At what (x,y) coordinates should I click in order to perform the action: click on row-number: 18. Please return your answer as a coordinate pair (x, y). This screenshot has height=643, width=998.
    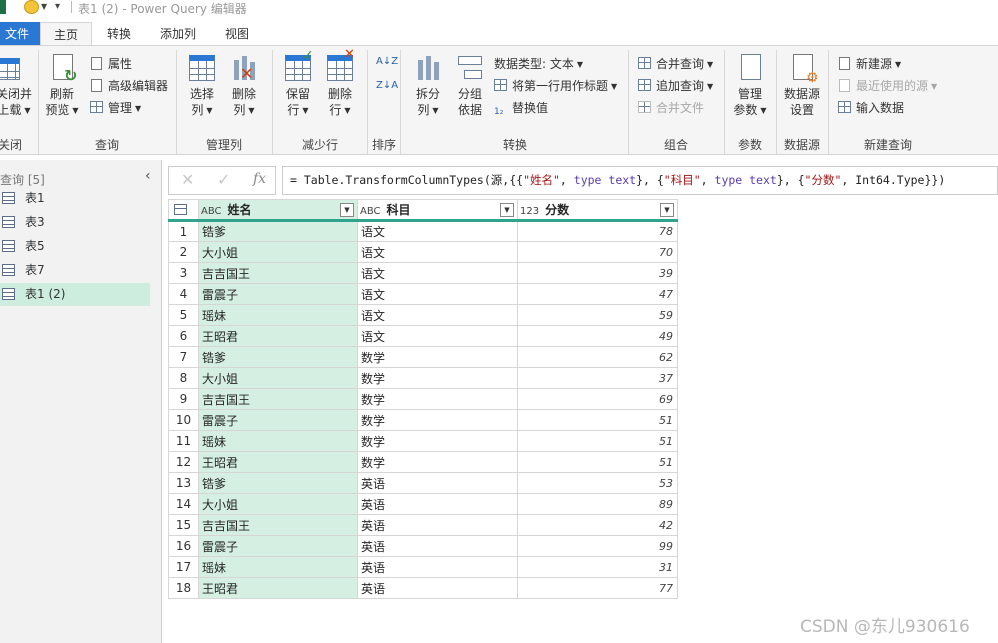
    Looking at the image, I should click on (183, 588).